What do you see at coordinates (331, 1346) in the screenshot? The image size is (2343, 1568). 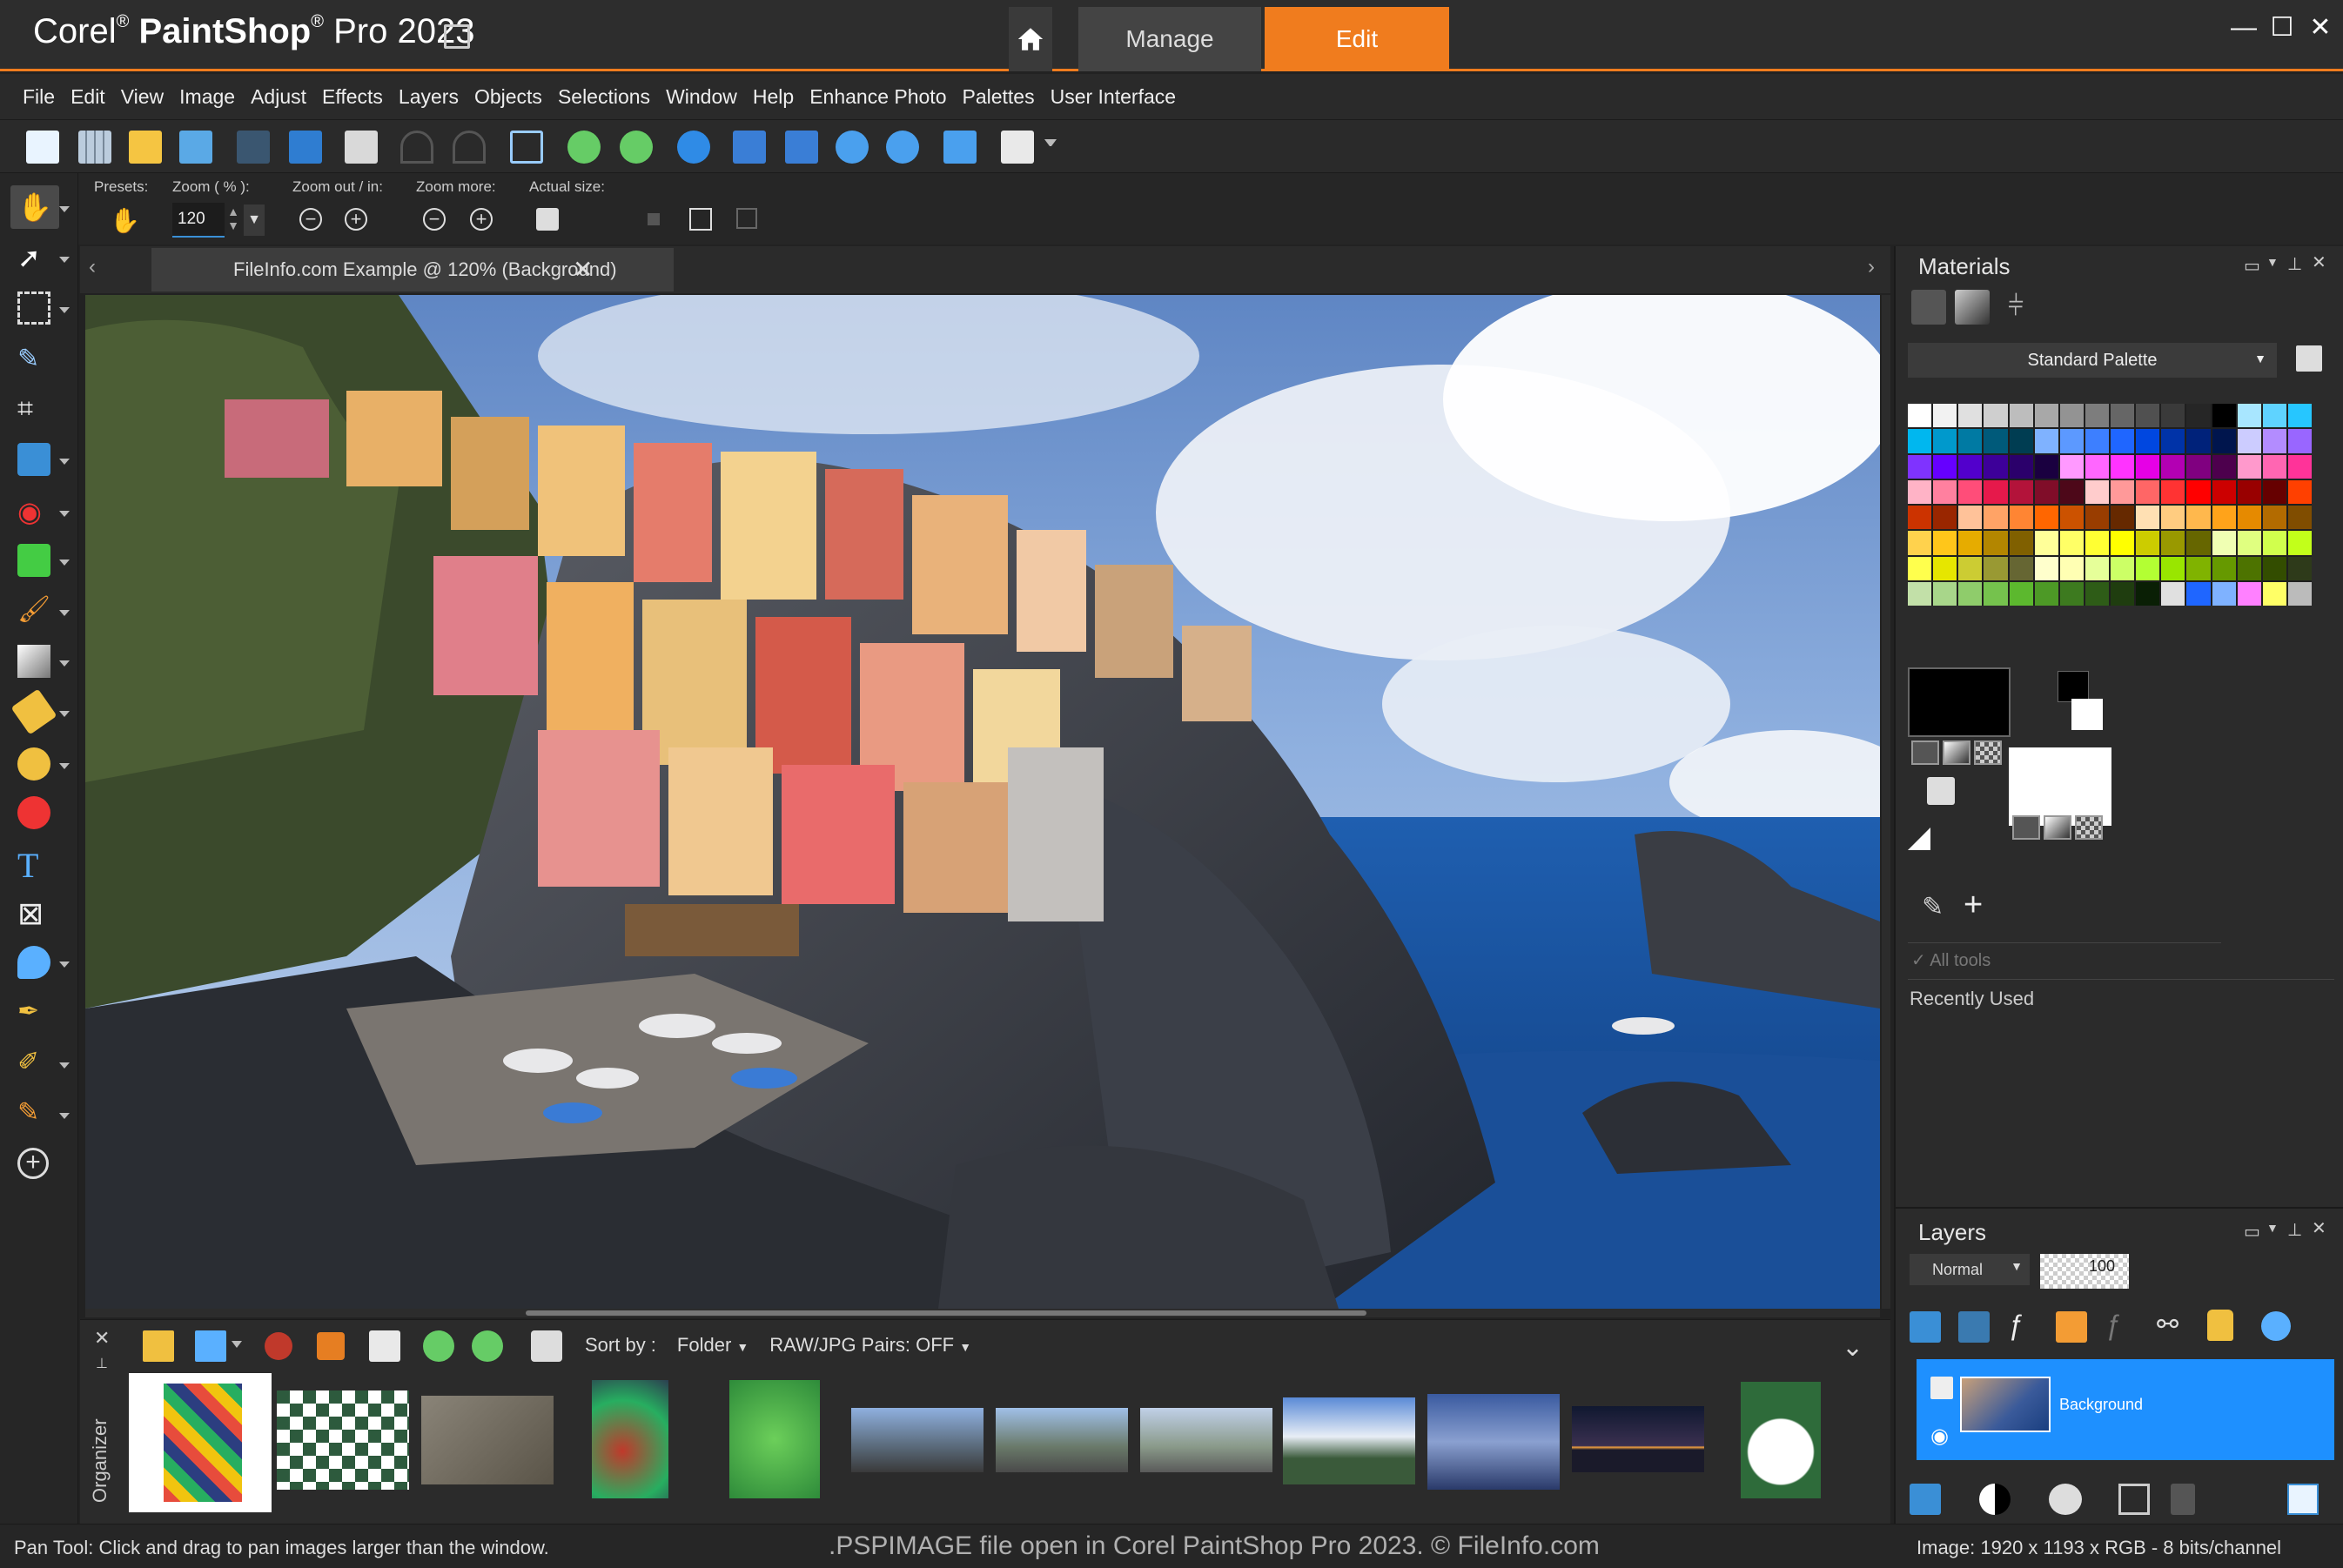 I see `edit-icon` at bounding box center [331, 1346].